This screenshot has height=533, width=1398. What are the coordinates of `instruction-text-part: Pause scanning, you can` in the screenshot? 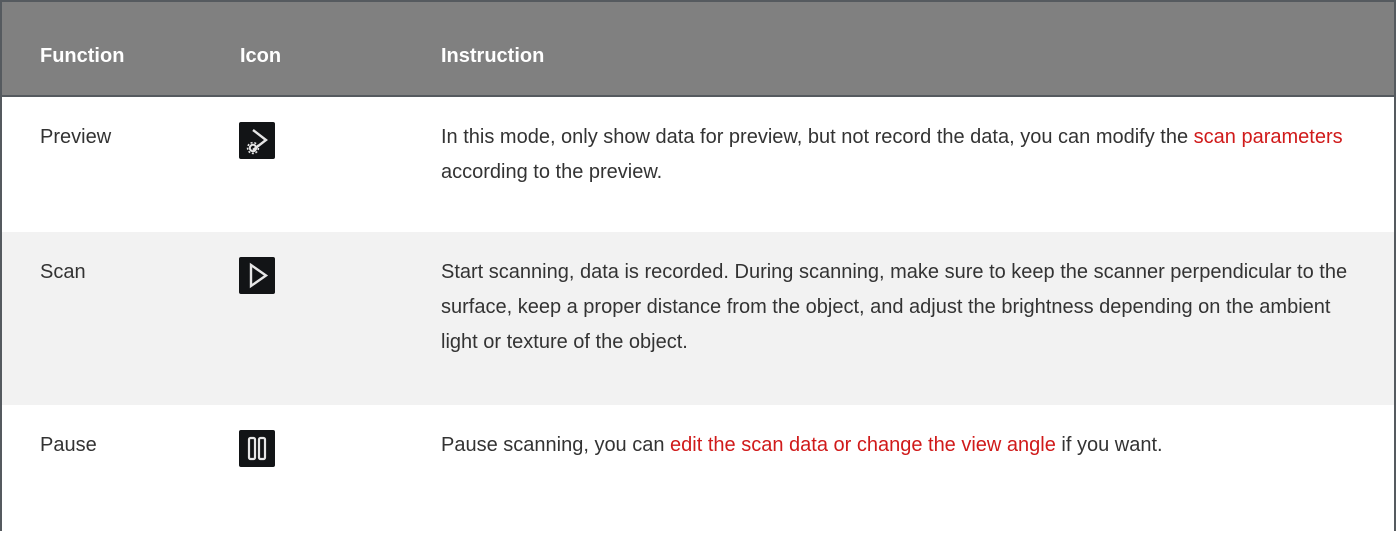 It's located at (556, 445).